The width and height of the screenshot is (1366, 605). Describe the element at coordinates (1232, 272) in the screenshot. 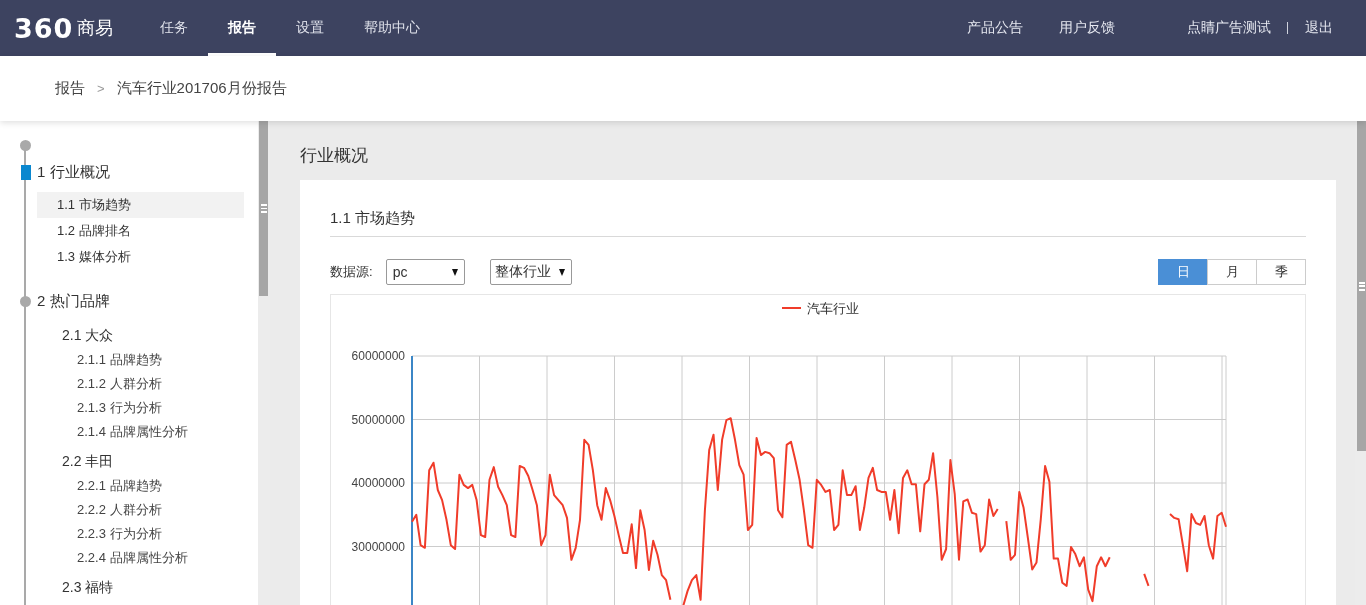

I see `period-toggle: 月` at that location.